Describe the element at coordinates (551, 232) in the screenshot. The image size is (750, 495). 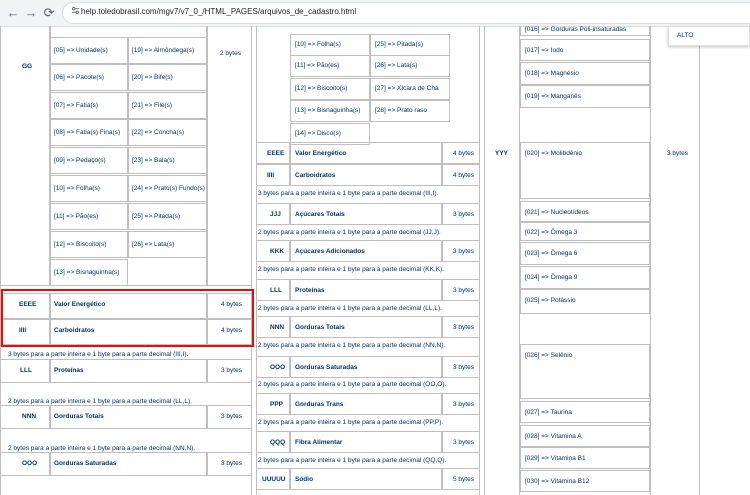
I see `item-text: [022] => Ômega 3` at that location.